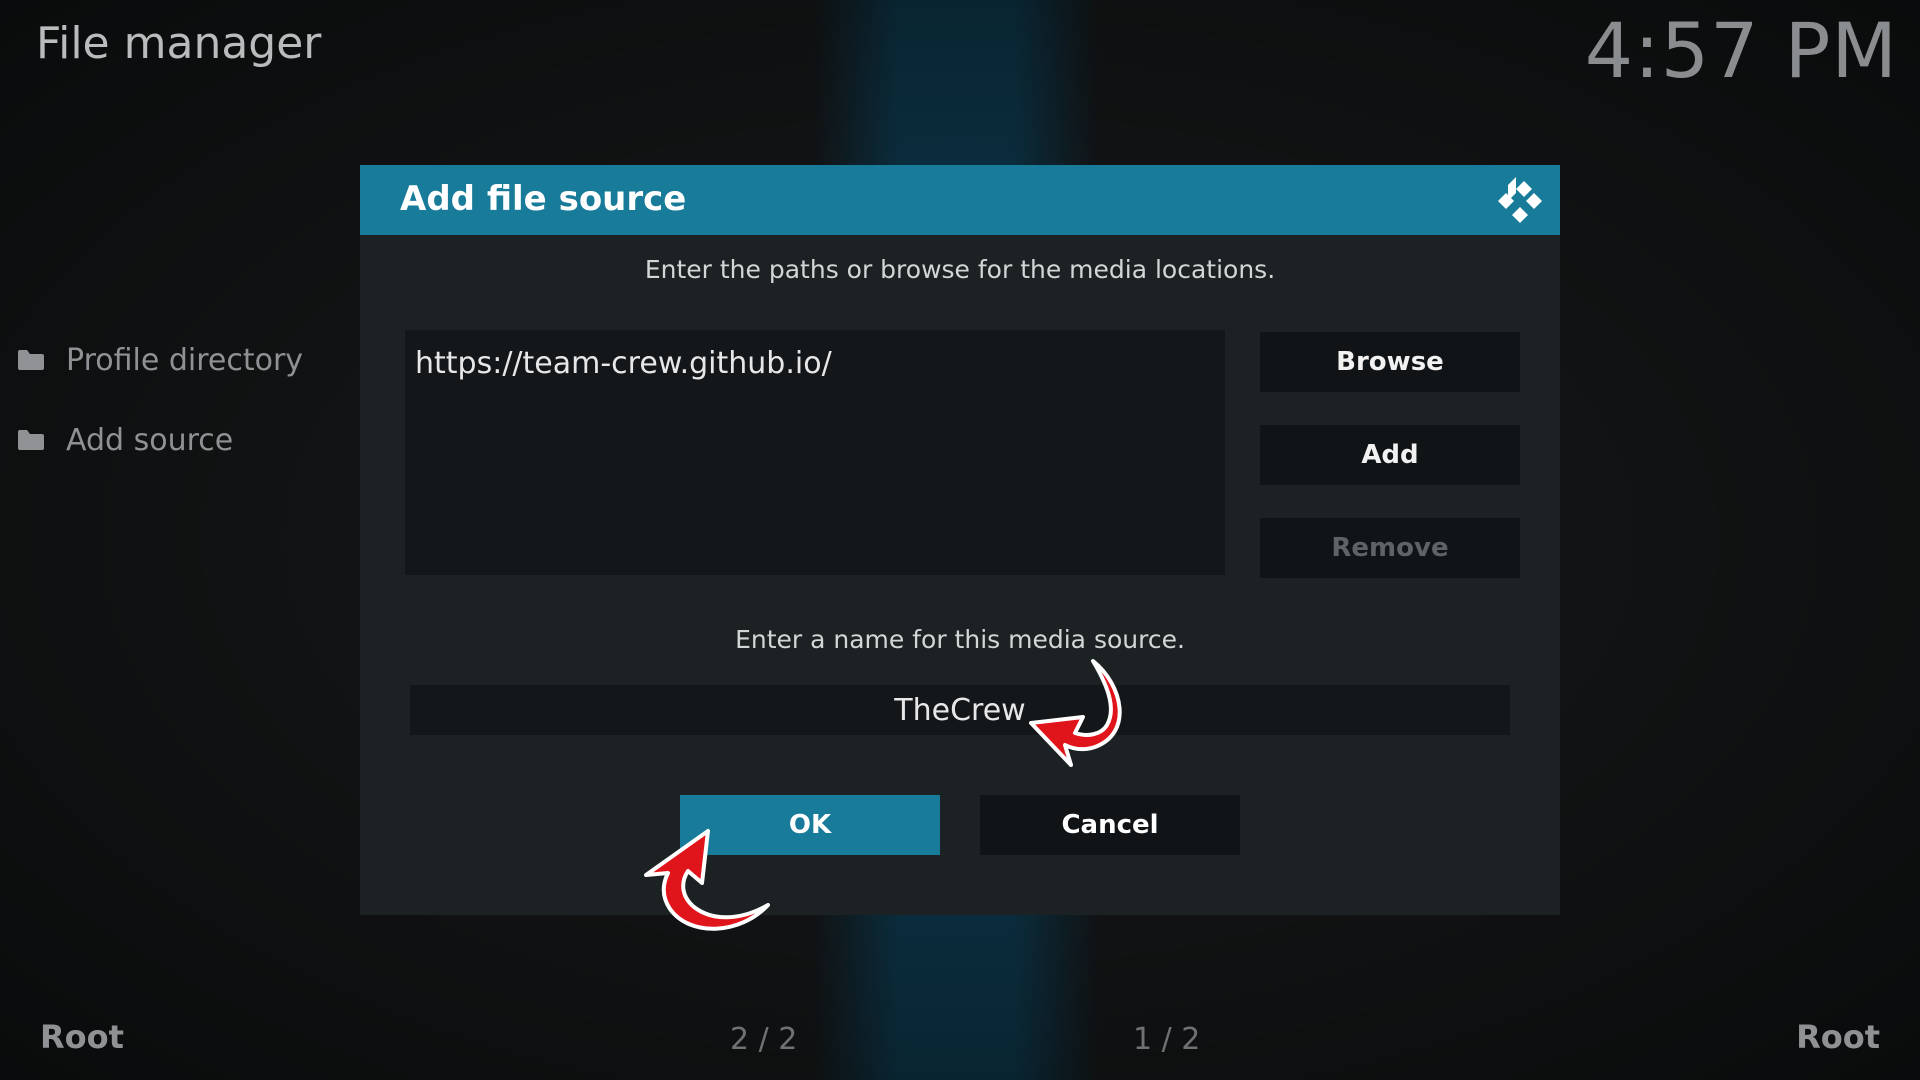 The width and height of the screenshot is (1920, 1080). I want to click on page-title: File manager, so click(179, 43).